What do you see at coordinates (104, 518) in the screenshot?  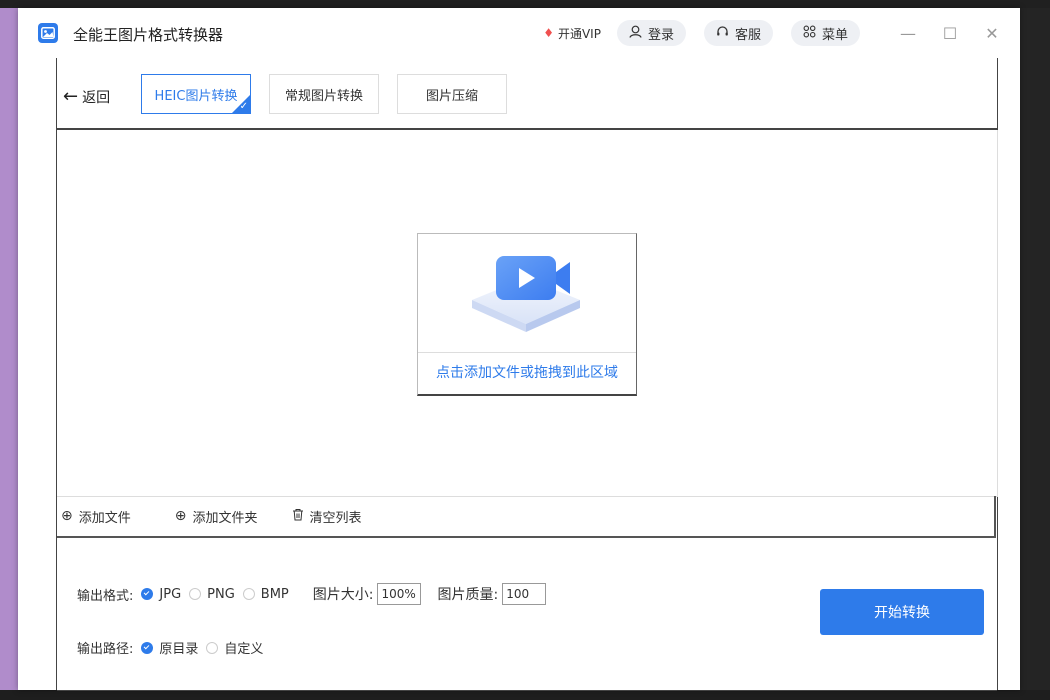 I see `add-file-label: 添加文件` at bounding box center [104, 518].